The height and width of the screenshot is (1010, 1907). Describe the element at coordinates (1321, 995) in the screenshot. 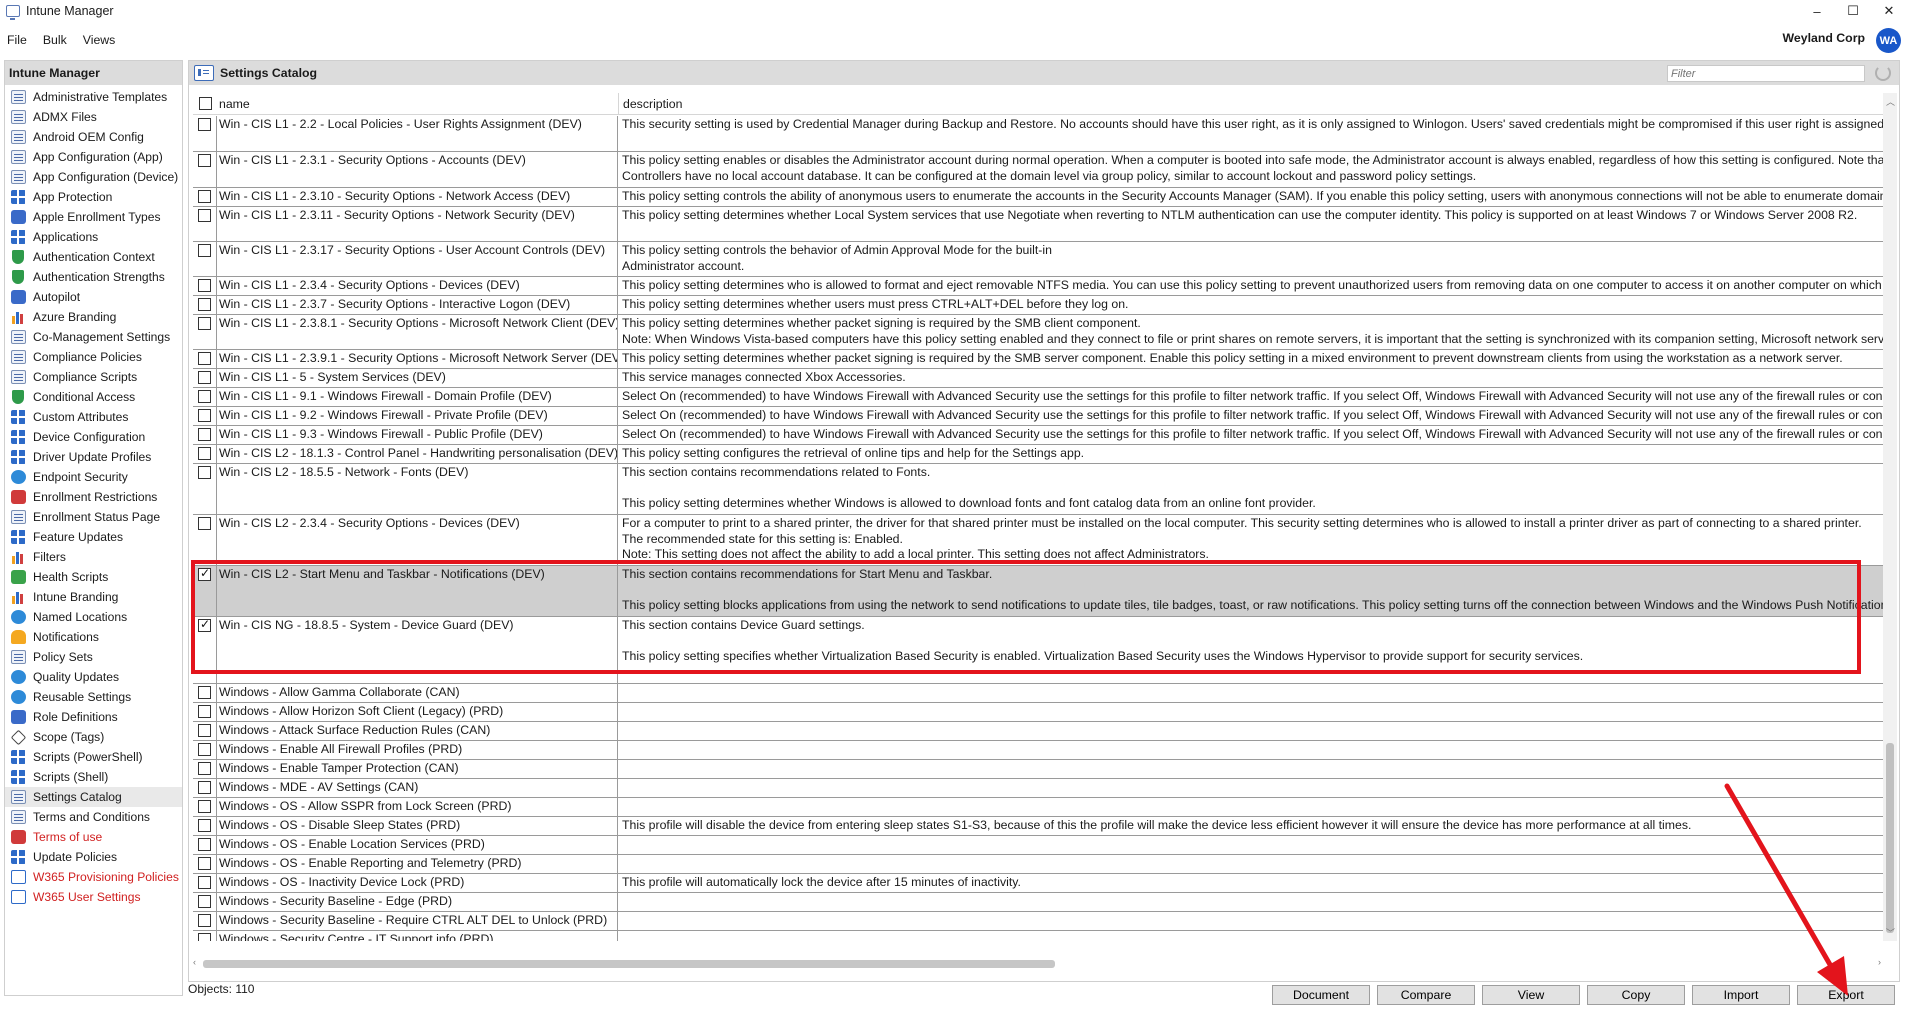

I see `document-button: Document` at that location.